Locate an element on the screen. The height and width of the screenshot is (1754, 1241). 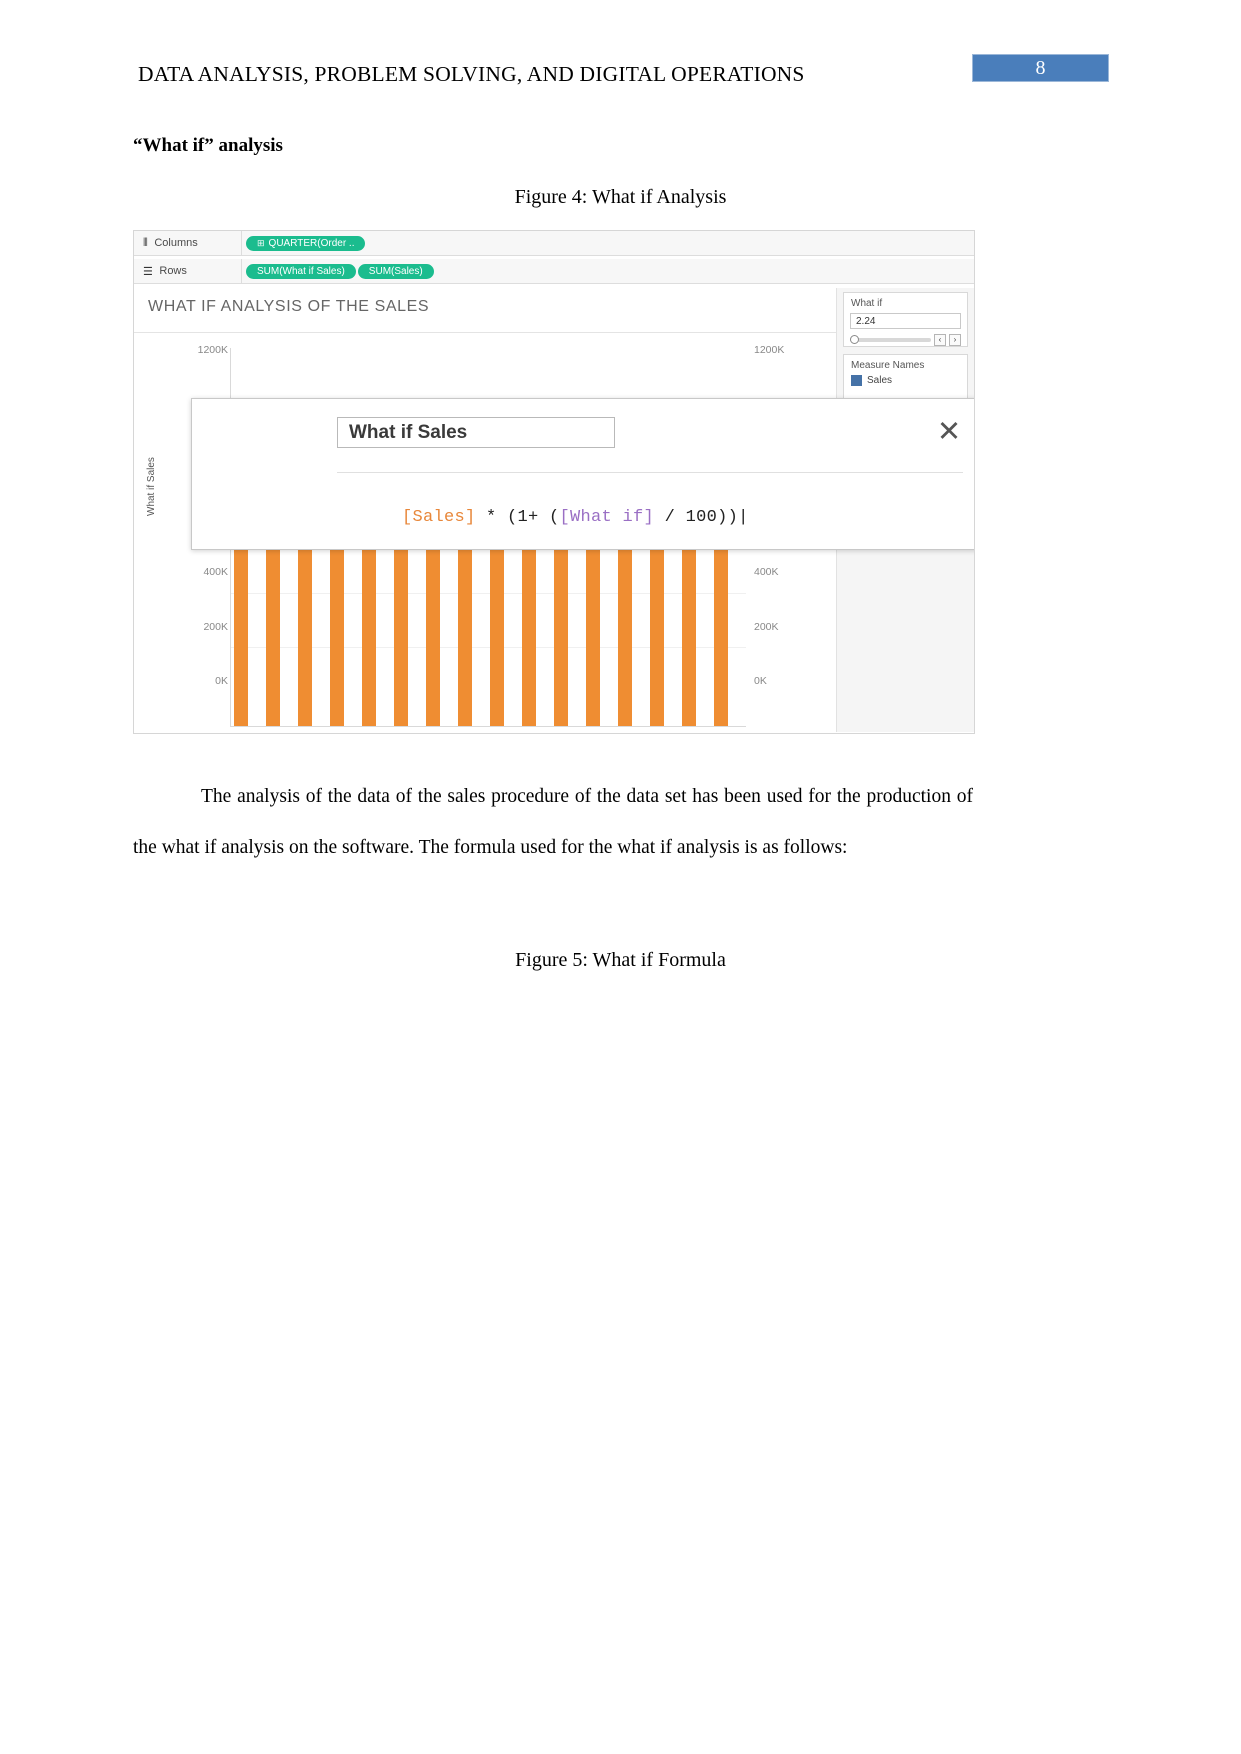
legend-item-label: Sales is located at coordinates (880, 380).